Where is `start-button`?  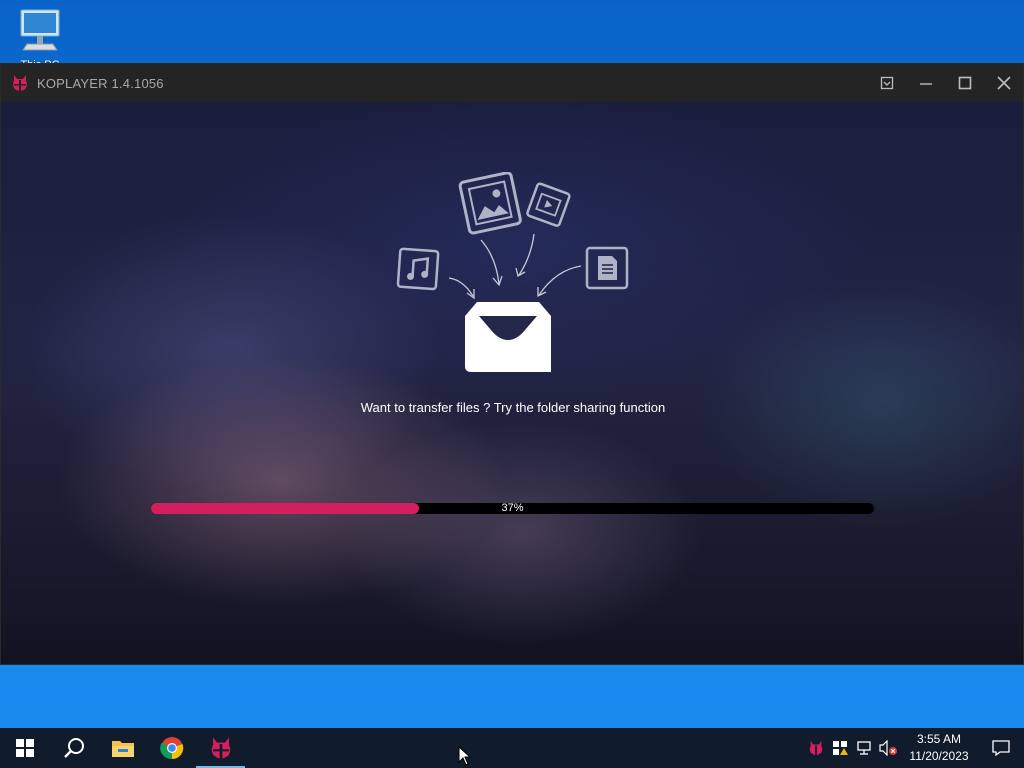
start-button is located at coordinates (24, 748).